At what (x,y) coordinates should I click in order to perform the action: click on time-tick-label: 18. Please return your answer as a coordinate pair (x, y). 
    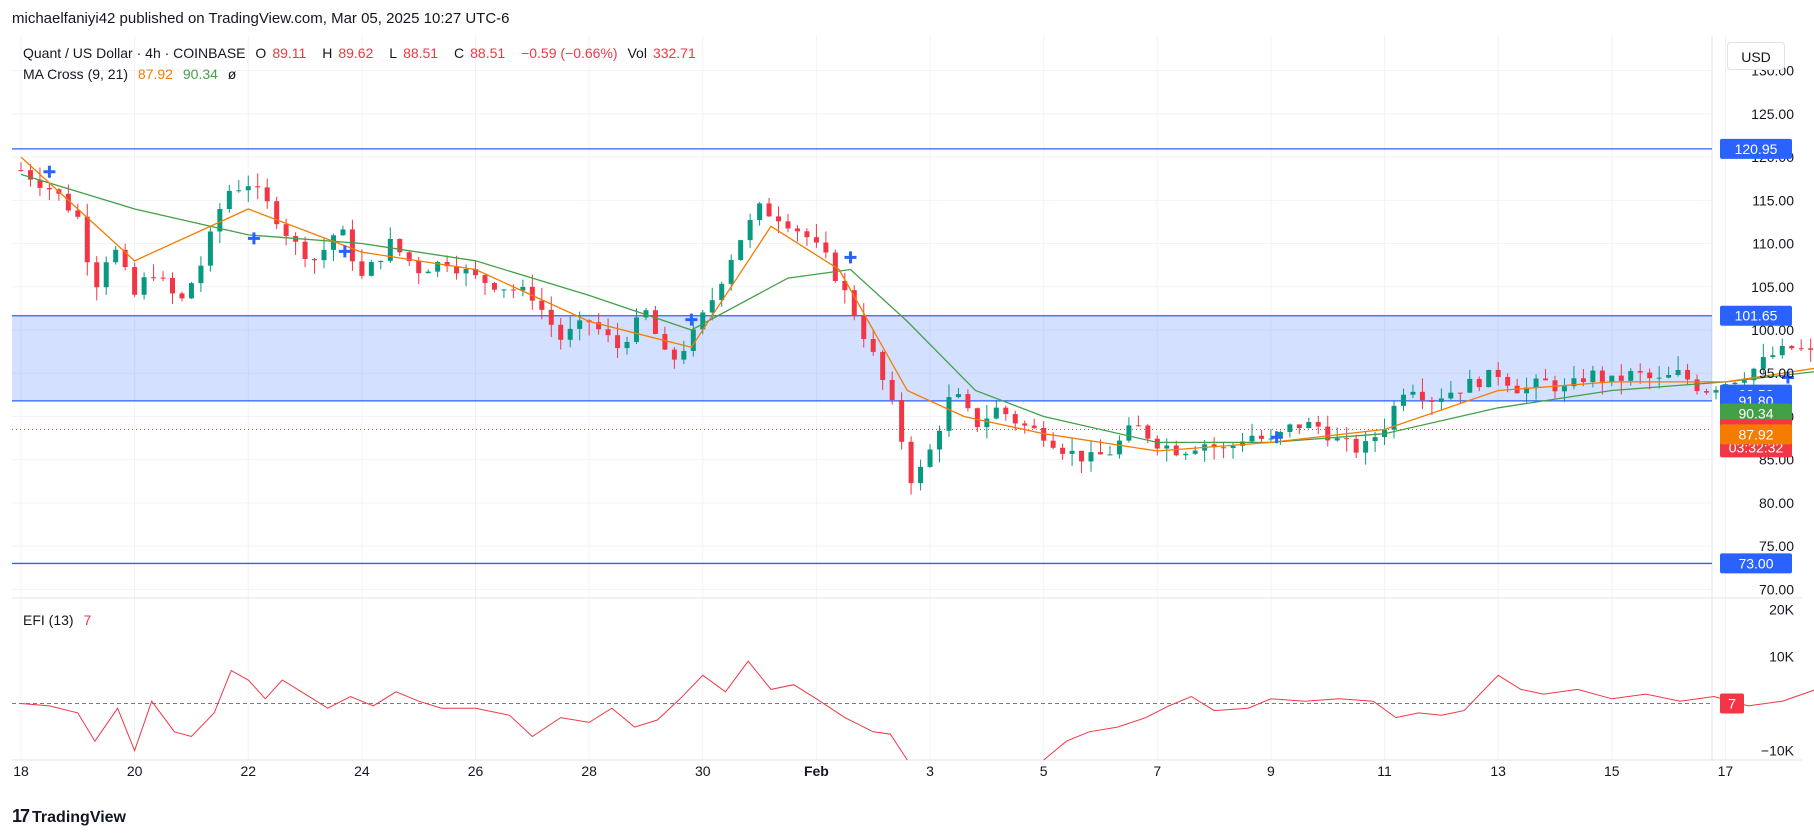
    Looking at the image, I should click on (21, 771).